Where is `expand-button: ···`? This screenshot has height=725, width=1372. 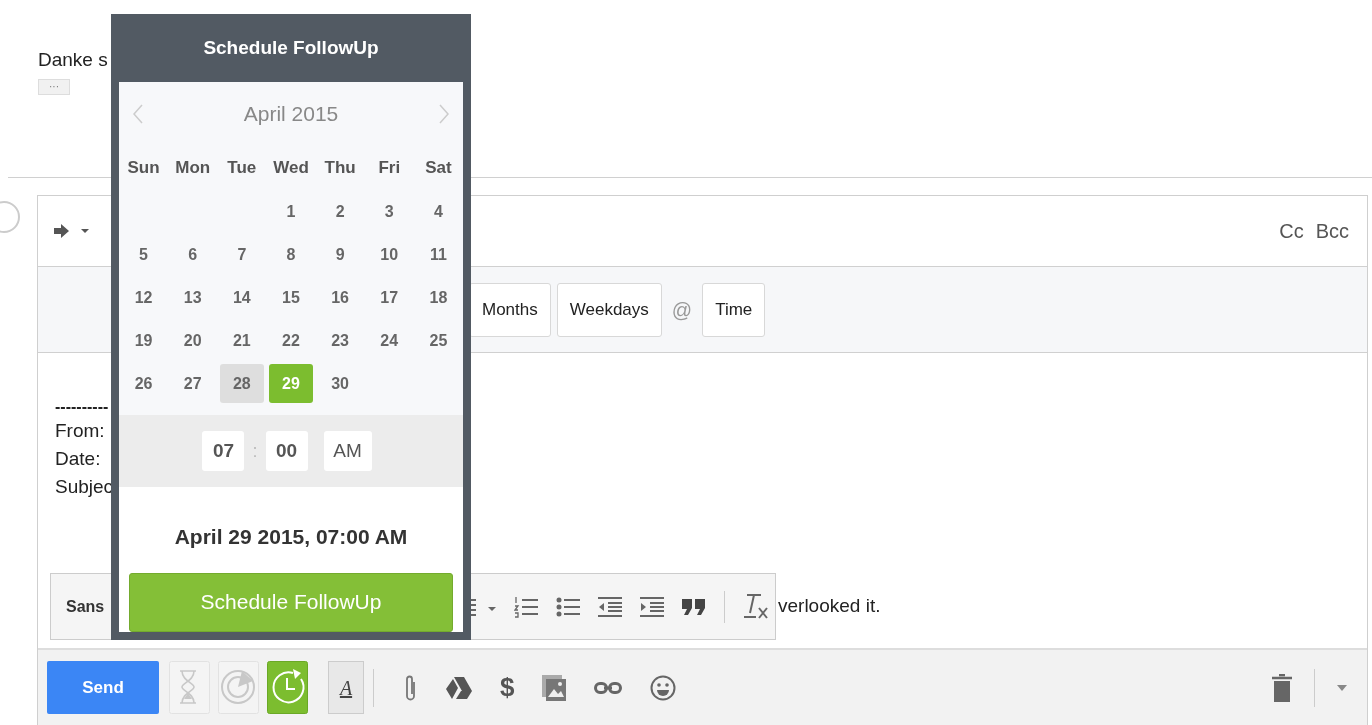
expand-button: ··· is located at coordinates (54, 87).